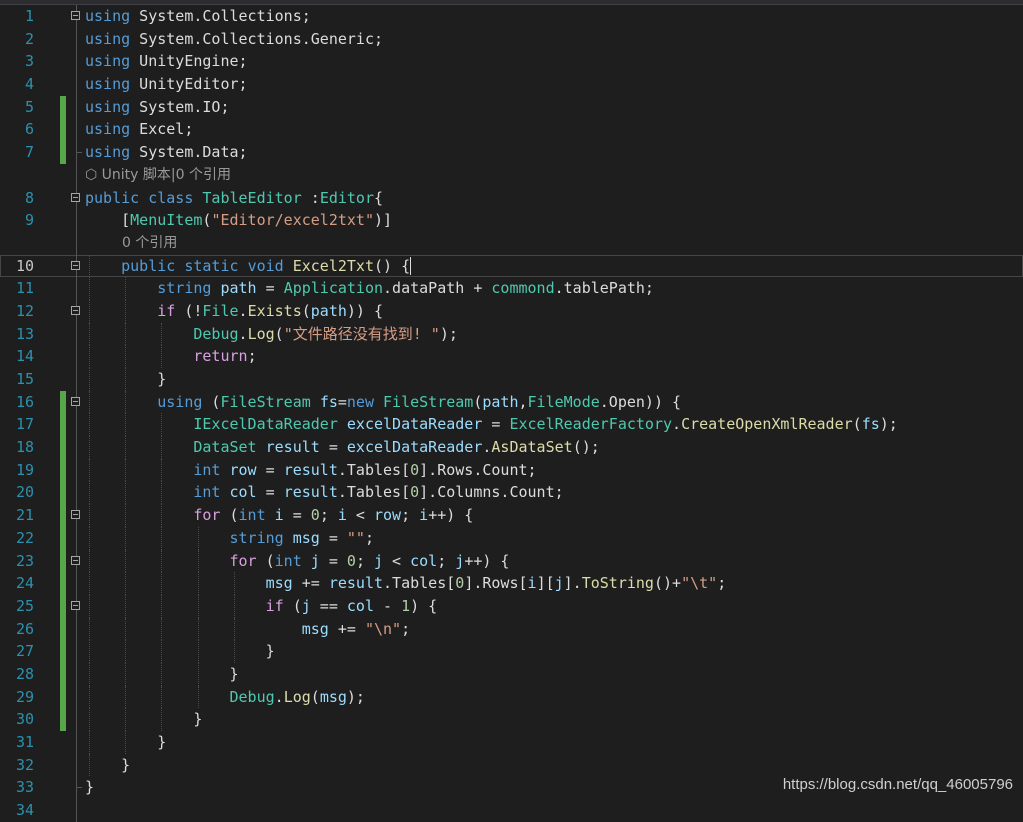 This screenshot has width=1023, height=822. I want to click on line-number: 19, so click(24, 469).